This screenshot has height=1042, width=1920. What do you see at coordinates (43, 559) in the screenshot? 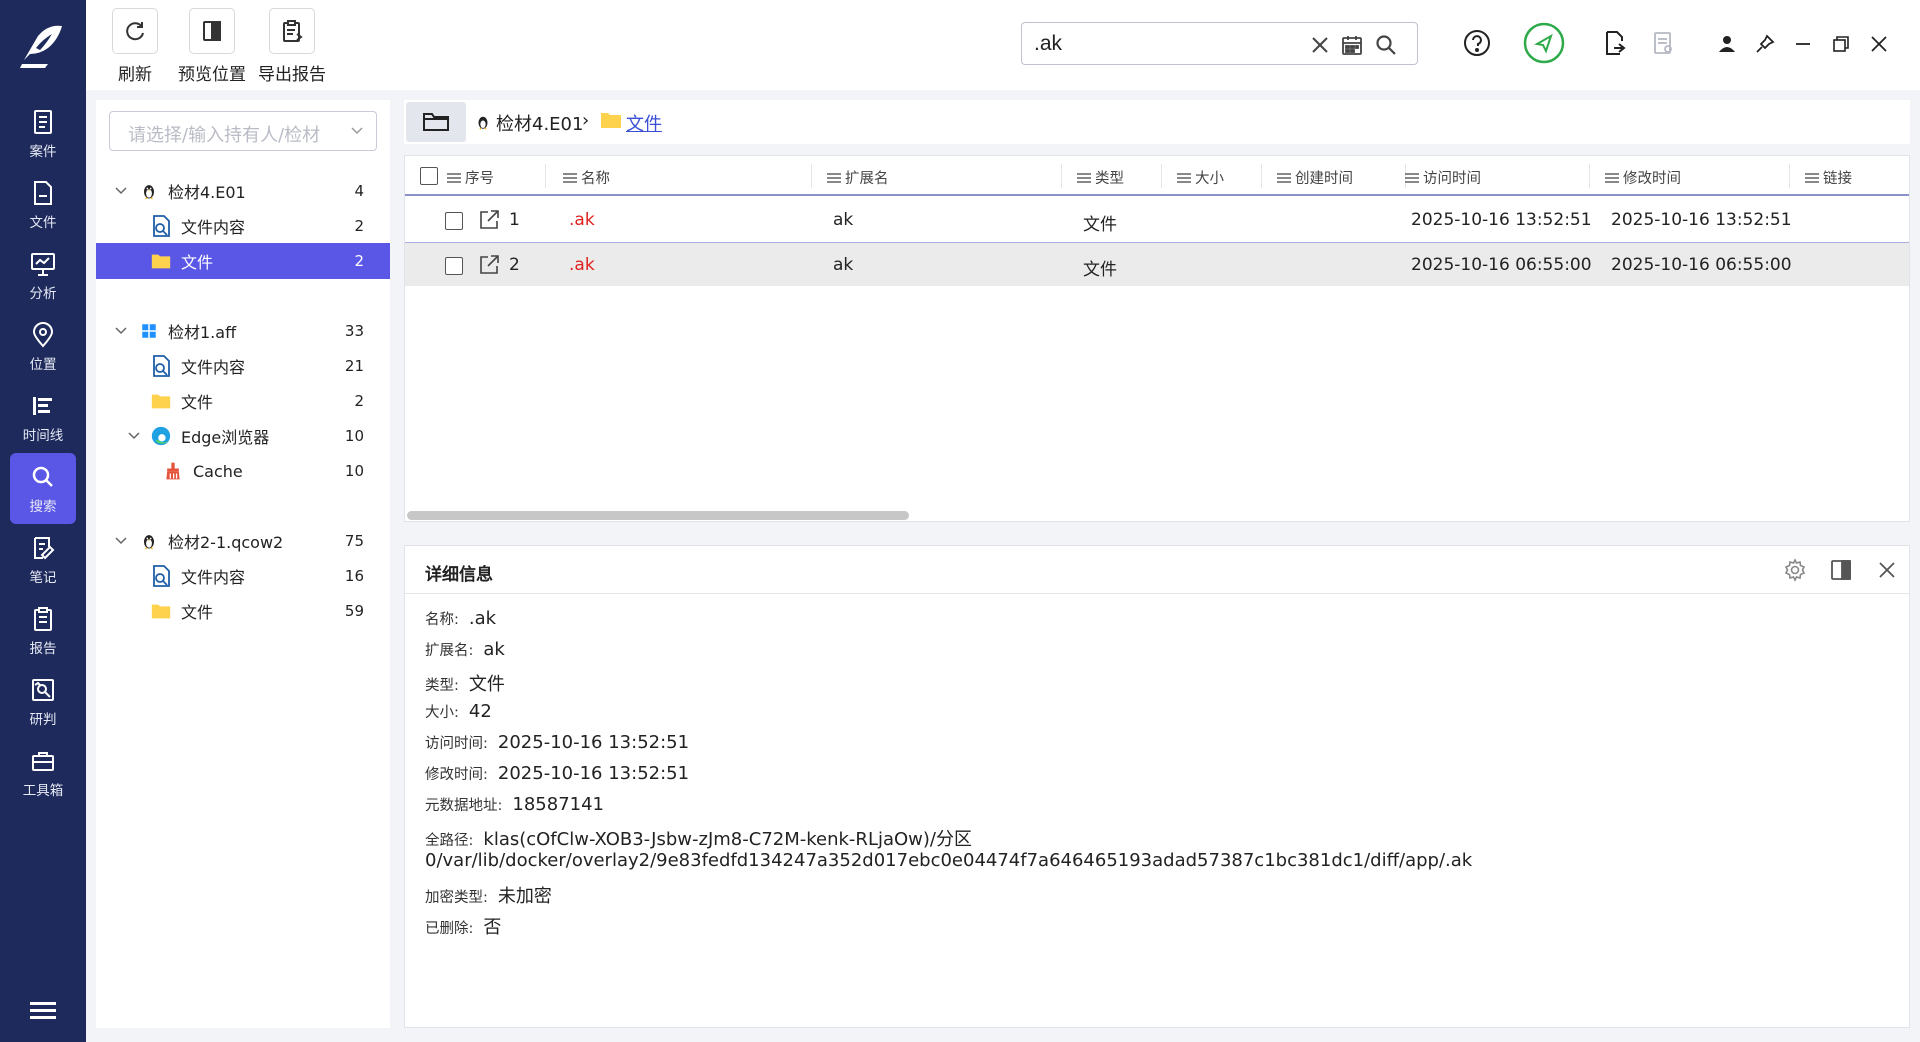
I see `nav-notes: 笔记` at bounding box center [43, 559].